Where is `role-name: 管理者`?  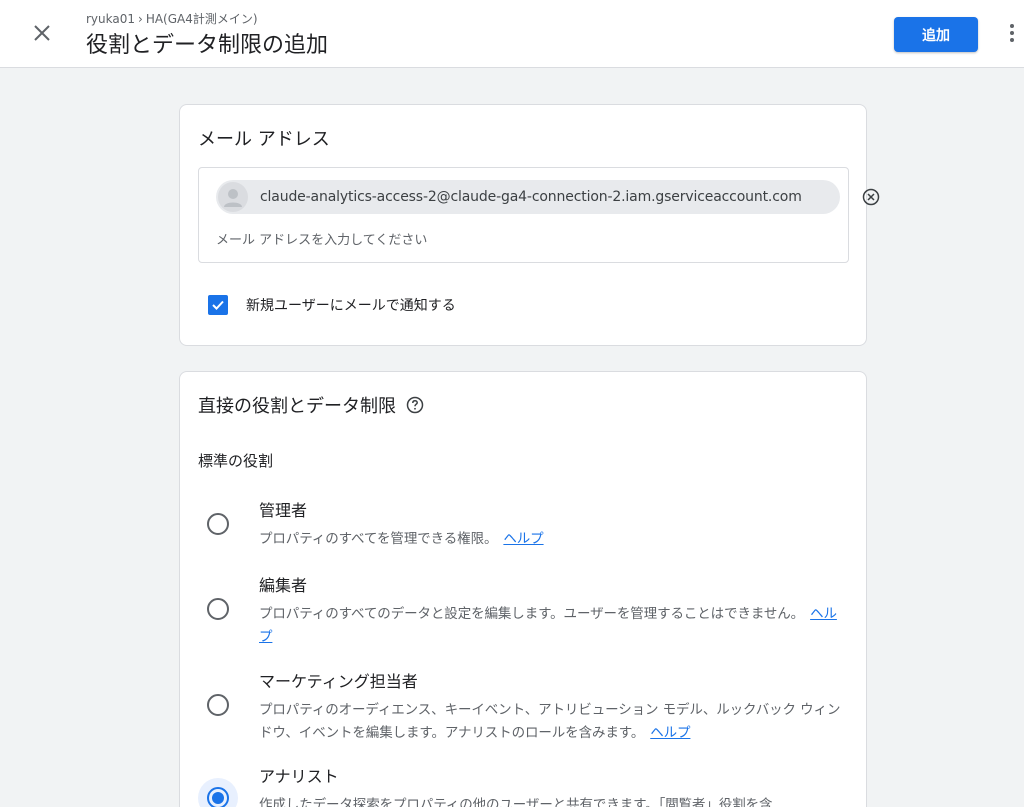
role-name: 管理者 is located at coordinates (283, 510).